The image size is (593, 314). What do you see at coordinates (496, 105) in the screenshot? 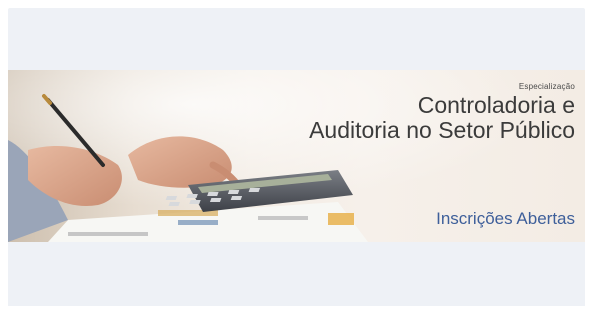
I see `banner-title-line1: Controladoria e` at bounding box center [496, 105].